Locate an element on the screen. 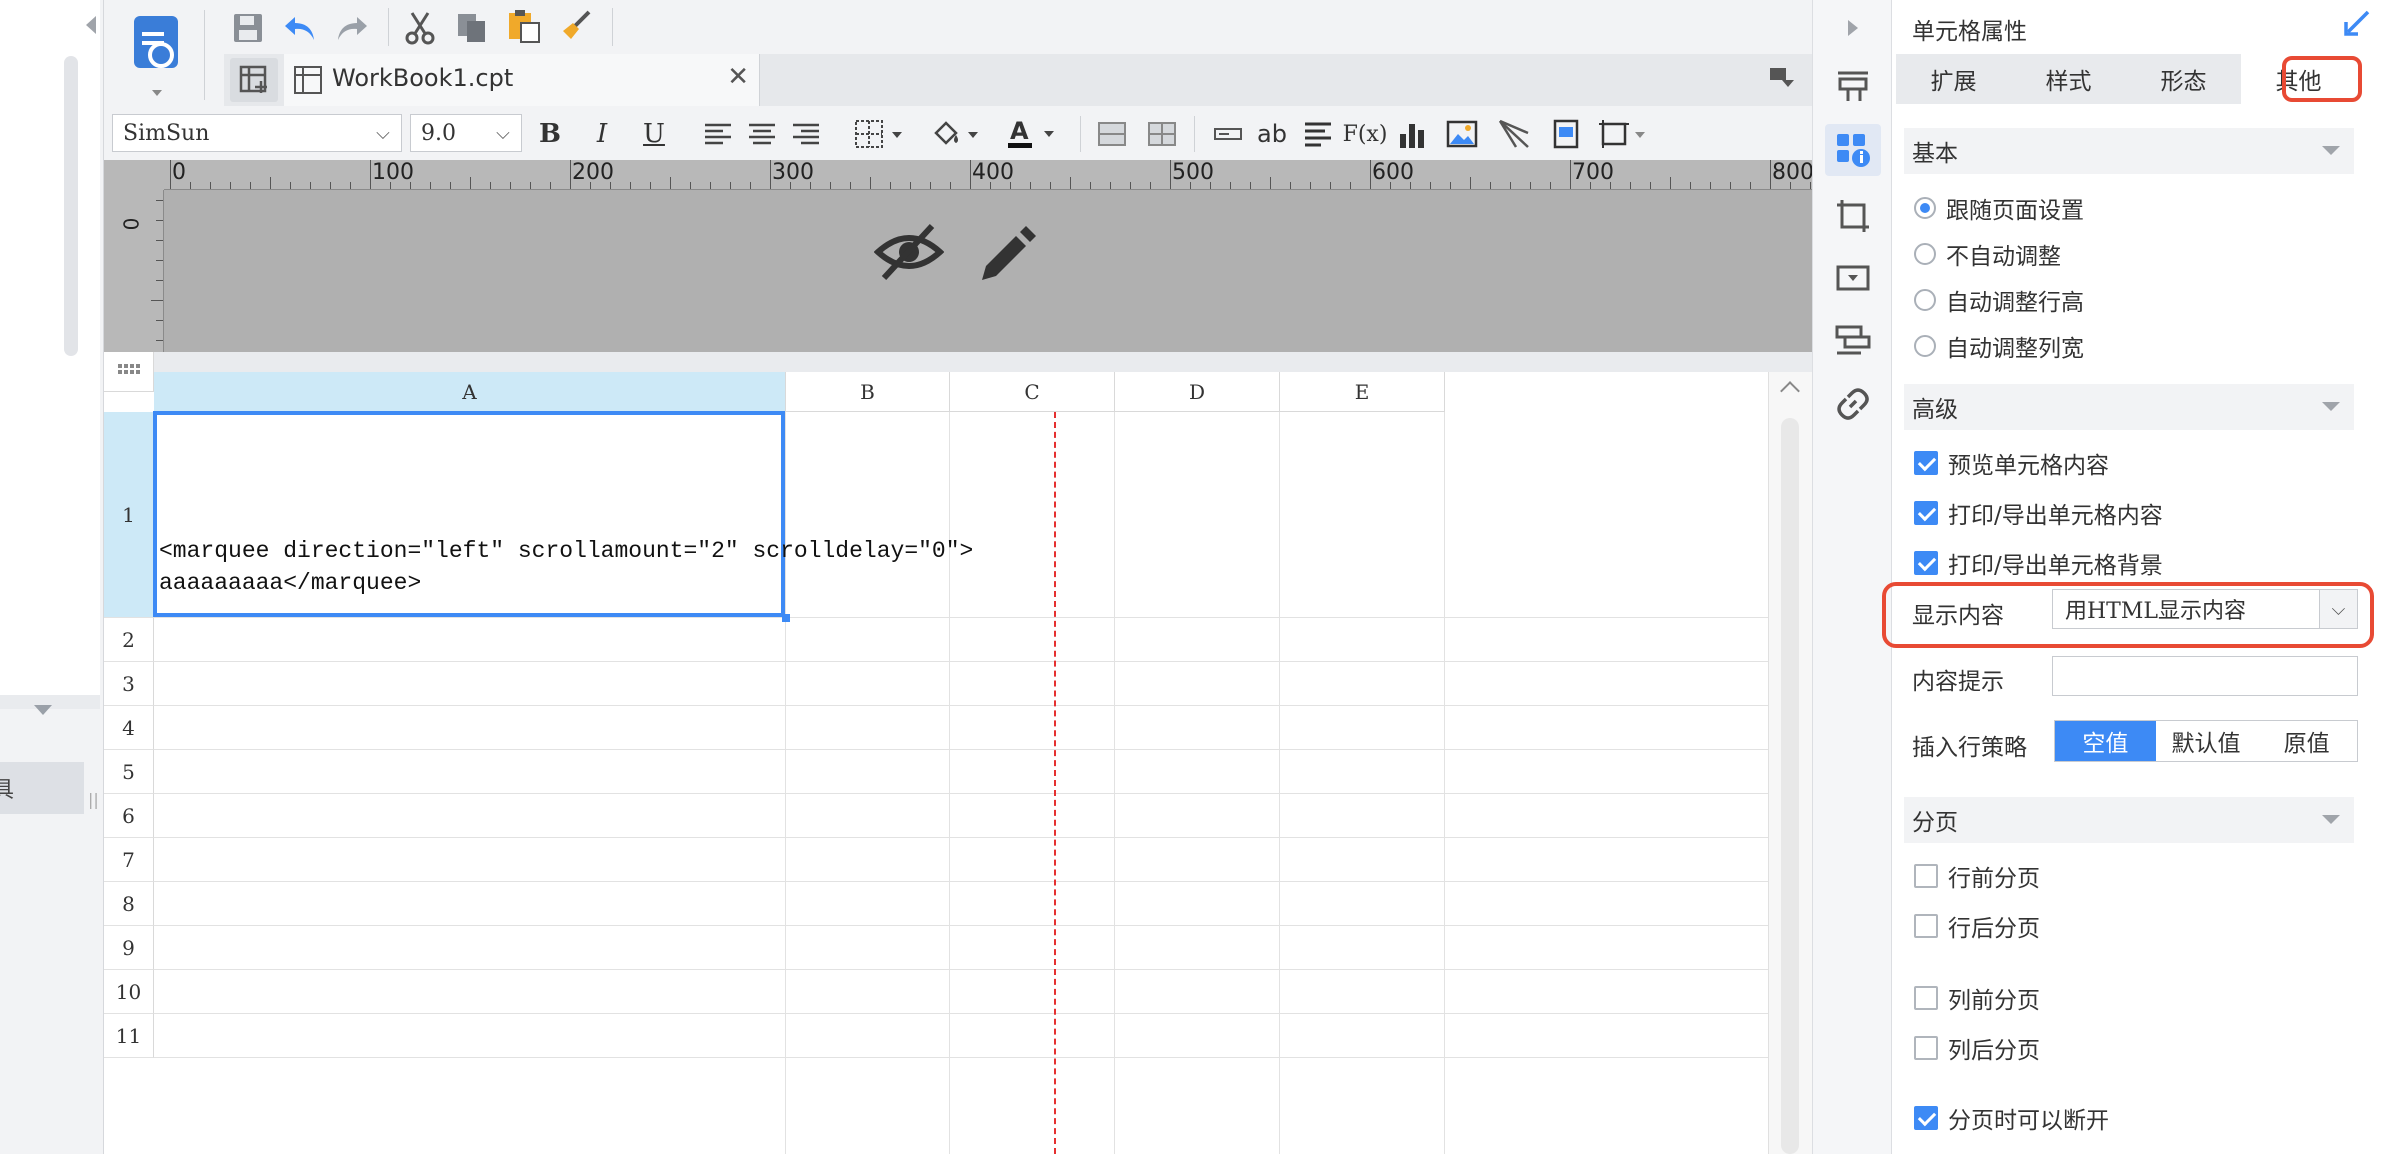  italic-button: I is located at coordinates (602, 134).